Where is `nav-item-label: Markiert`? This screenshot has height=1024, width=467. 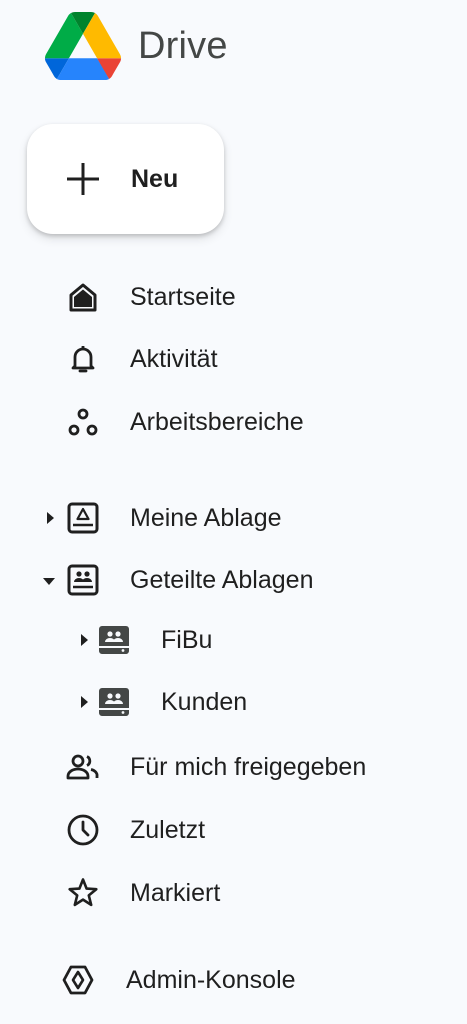
nav-item-label: Markiert is located at coordinates (175, 892).